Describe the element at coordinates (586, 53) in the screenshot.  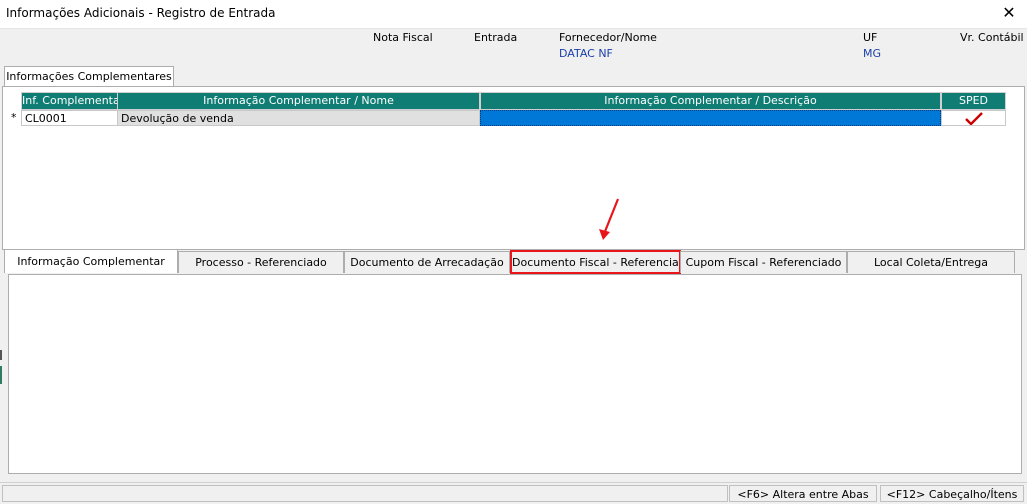
I see `fornecedor-value: DATAC NF` at that location.